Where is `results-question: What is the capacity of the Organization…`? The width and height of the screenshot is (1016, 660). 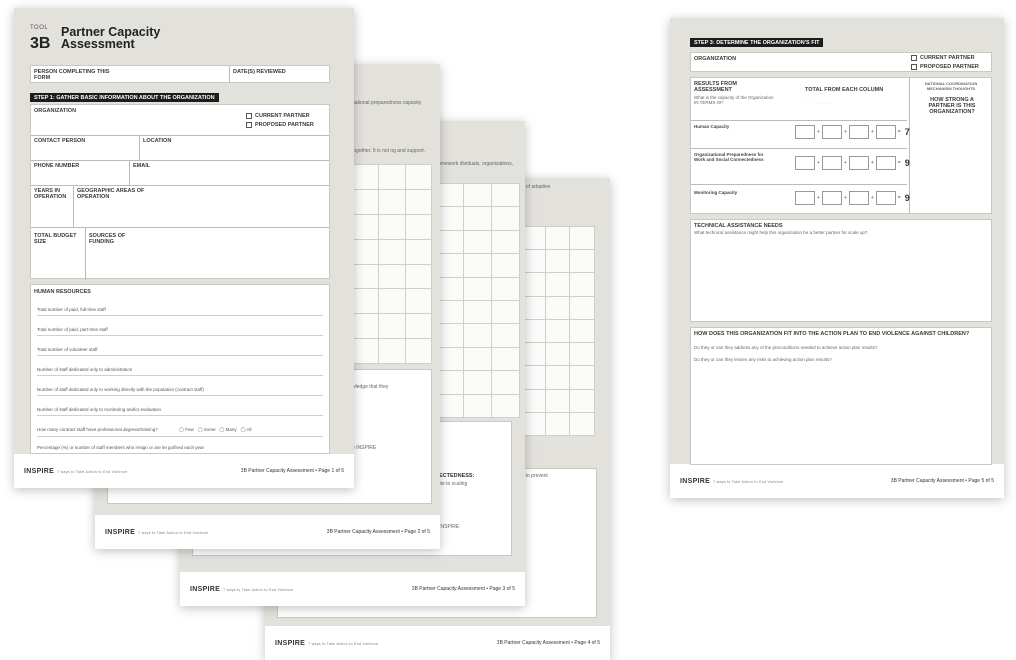 results-question: What is the capacity of the Organization… is located at coordinates (734, 100).